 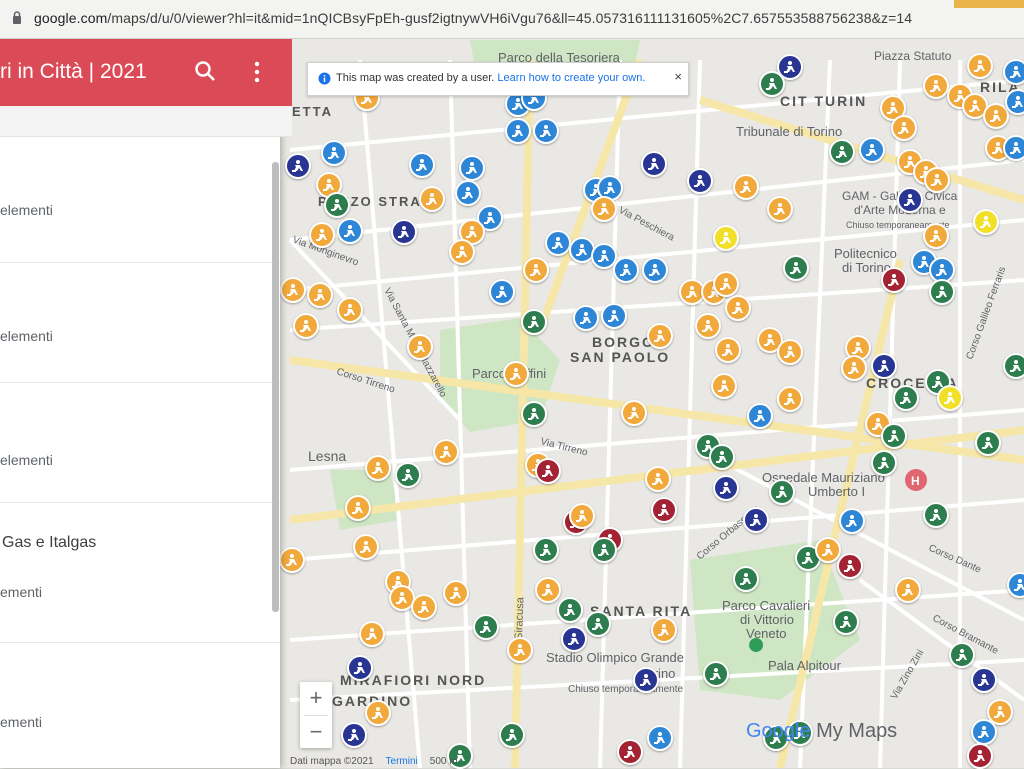 What do you see at coordinates (275, 387) in the screenshot?
I see `sidebar-scrollbar` at bounding box center [275, 387].